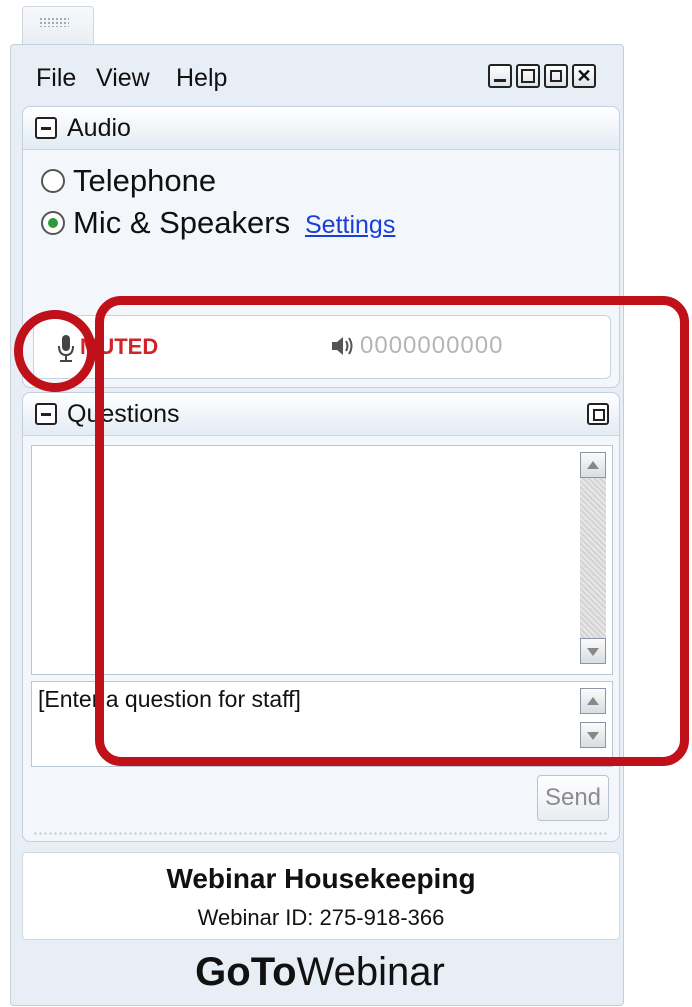  Describe the element at coordinates (53, 181) in the screenshot. I see `radio-telephone` at that location.